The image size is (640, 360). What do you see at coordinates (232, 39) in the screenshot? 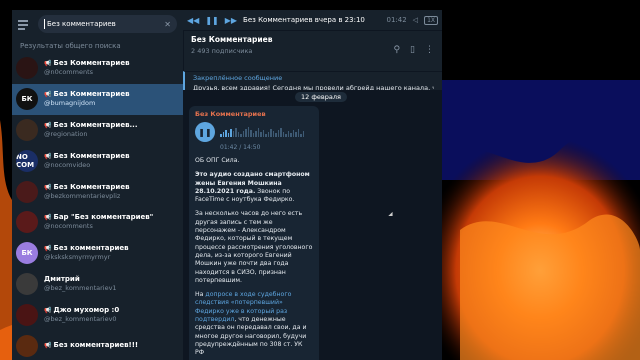
I see `channel-name: Без Комментариев` at bounding box center [232, 39].